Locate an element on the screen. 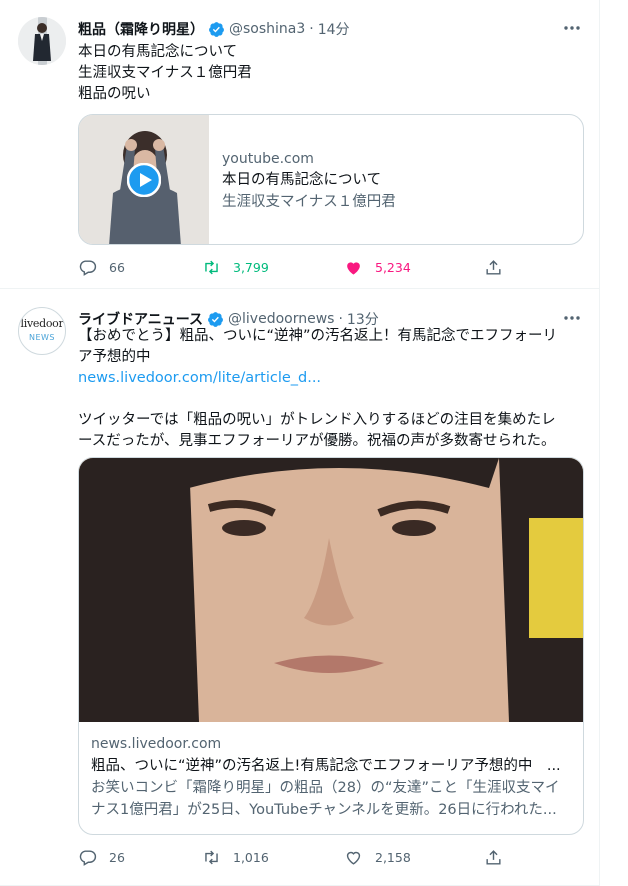 The height and width of the screenshot is (886, 628). card-meta: youtube.com 本日の有馬記念について 生涯収支マイナス１億円君 is located at coordinates (397, 181).